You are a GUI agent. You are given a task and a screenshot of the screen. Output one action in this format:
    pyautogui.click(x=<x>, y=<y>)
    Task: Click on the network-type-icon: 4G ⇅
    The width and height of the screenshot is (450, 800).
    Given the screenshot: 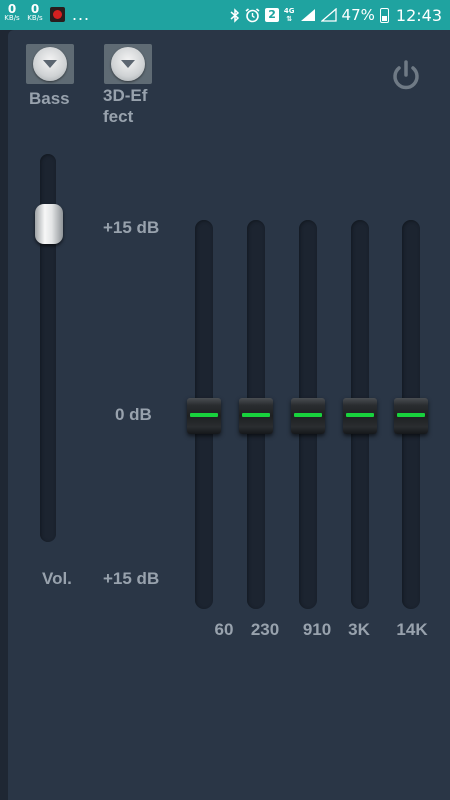 What is the action you would take?
    pyautogui.click(x=289, y=15)
    